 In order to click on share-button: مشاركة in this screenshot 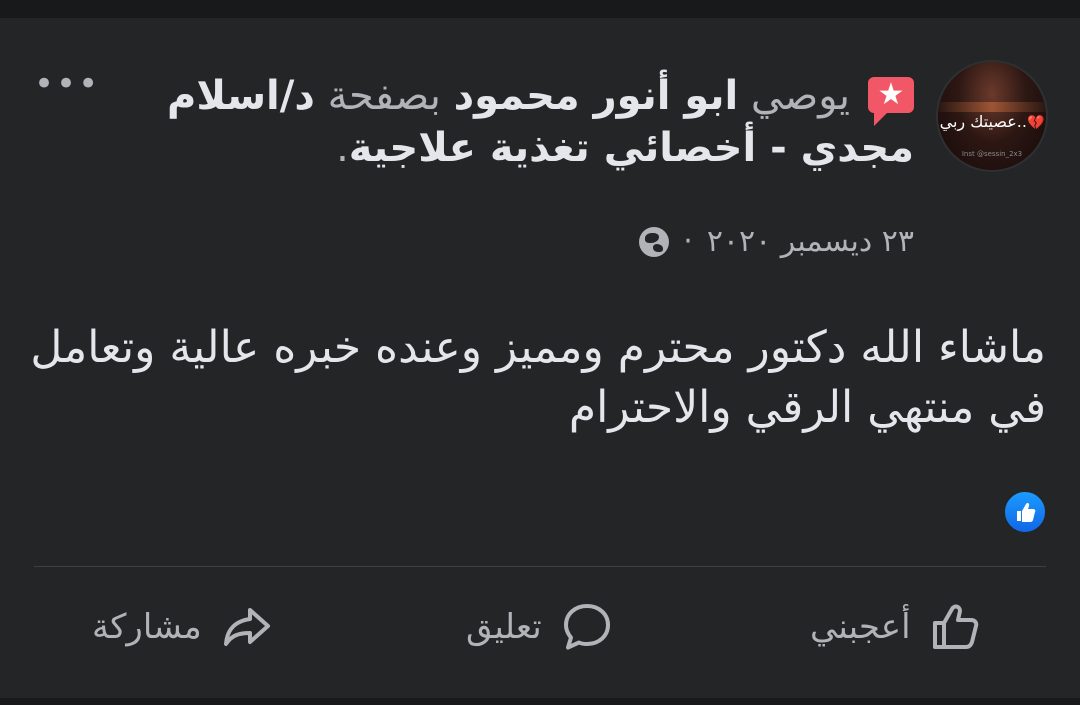, I will do `click(183, 627)`.